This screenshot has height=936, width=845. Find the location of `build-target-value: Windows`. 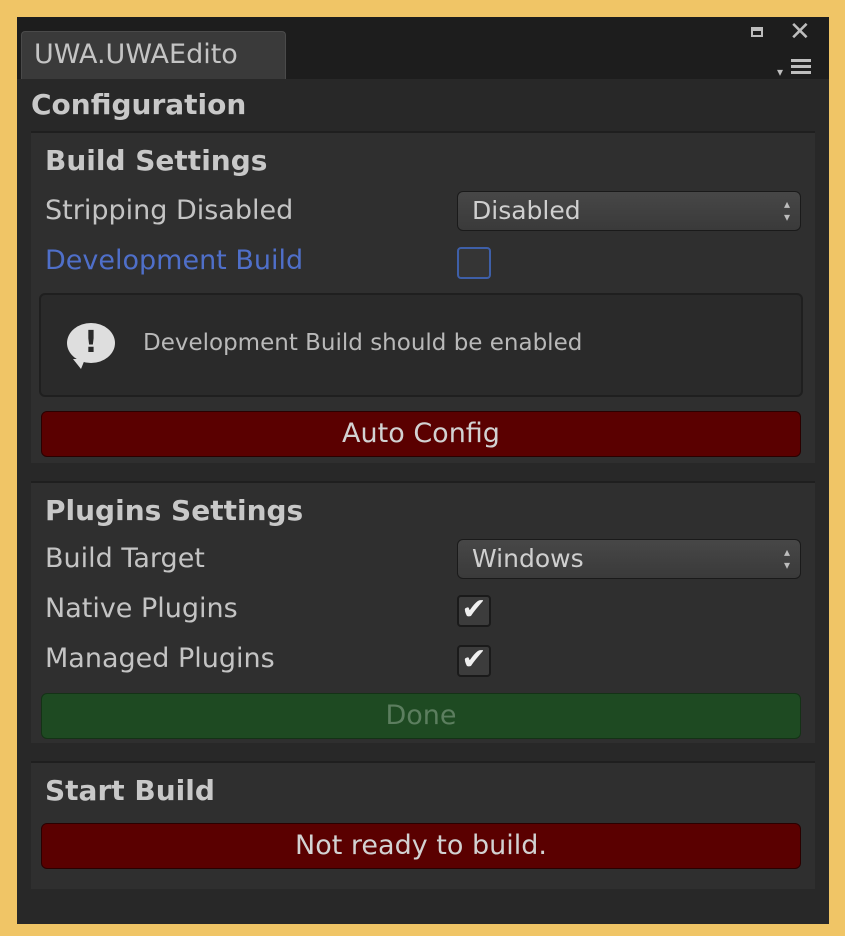

build-target-value: Windows is located at coordinates (528, 558).